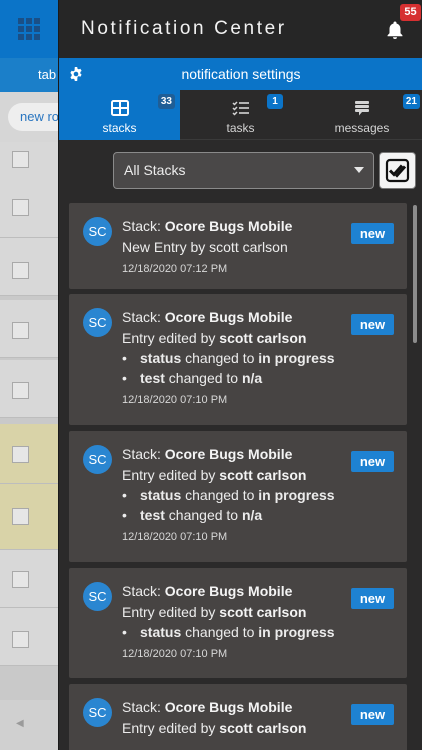 Image resolution: width=422 pixels, height=750 pixels. I want to click on double-check-icon, so click(397, 170).